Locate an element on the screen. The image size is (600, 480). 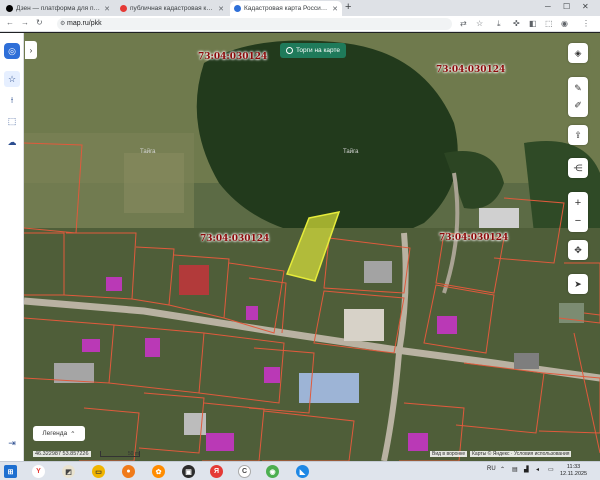
share-button: ⋲ is located at coordinates (578, 168).